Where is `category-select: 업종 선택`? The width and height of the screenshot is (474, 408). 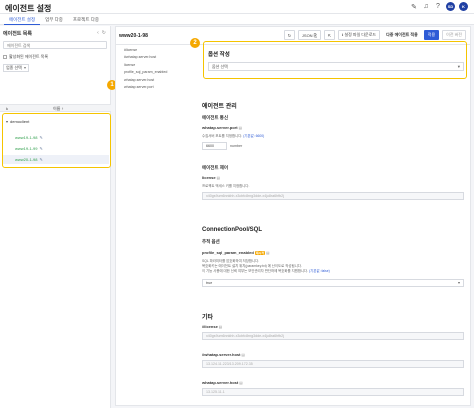
category-select: 업종 선택 is located at coordinates (16, 68).